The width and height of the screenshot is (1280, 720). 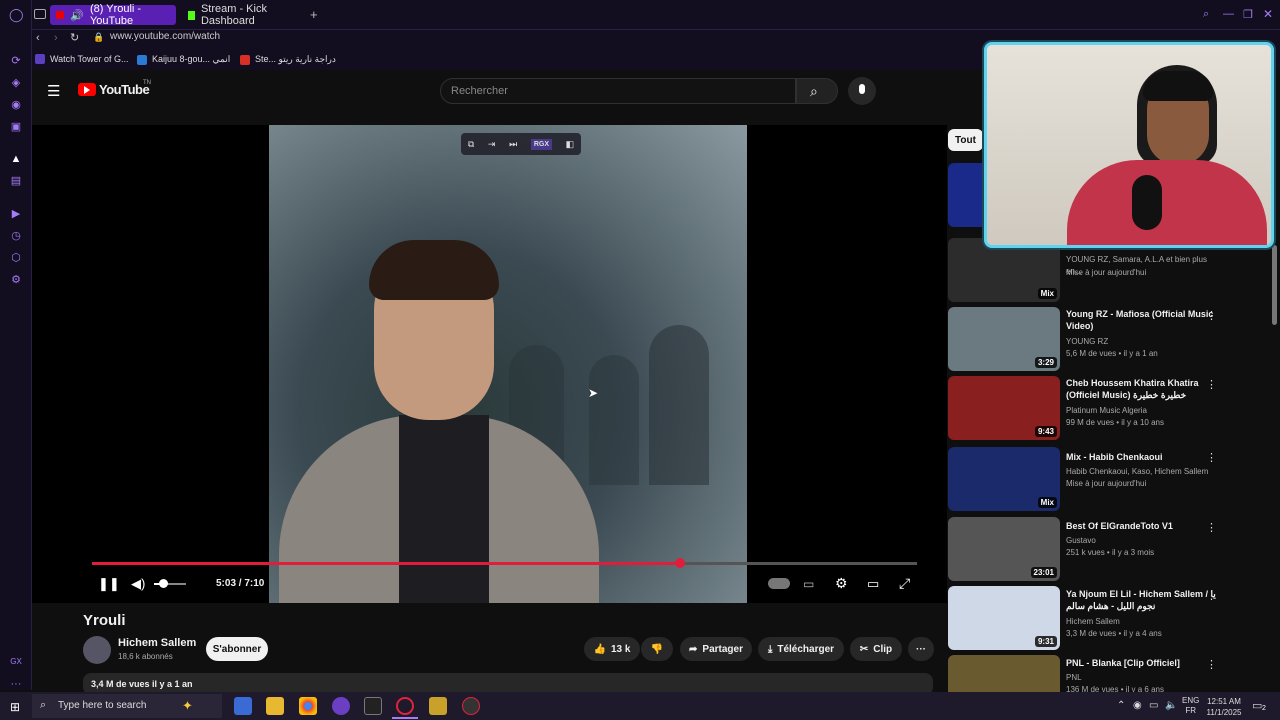 I want to click on rec-channel: PNL, so click(x=1141, y=678).